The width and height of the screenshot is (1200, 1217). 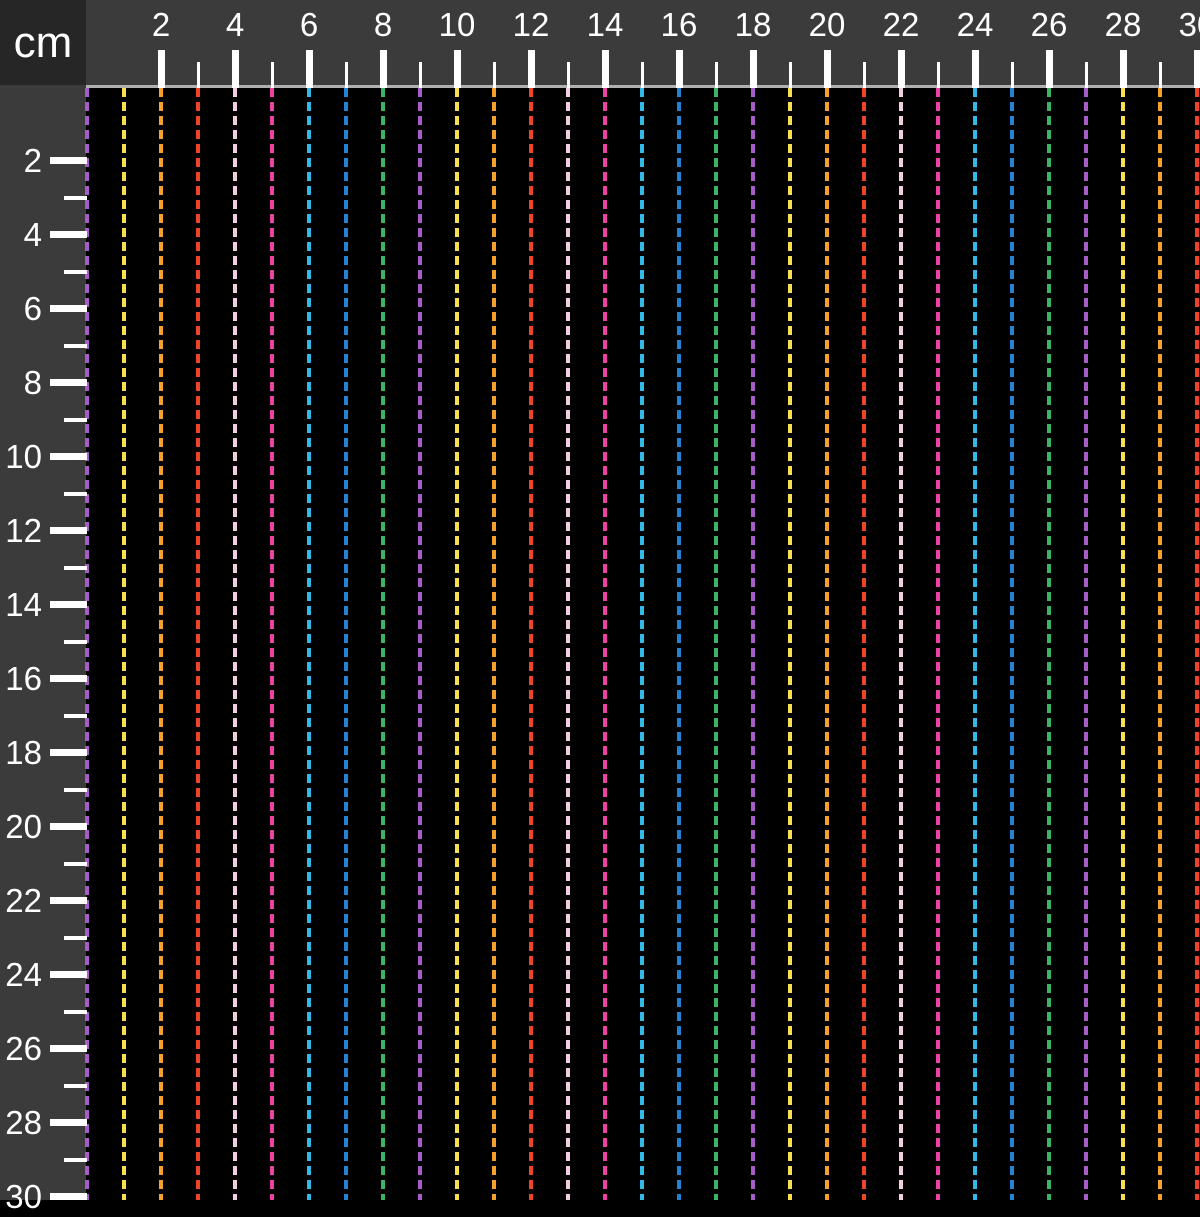 I want to click on top-ruler-number: 8, so click(x=383, y=25).